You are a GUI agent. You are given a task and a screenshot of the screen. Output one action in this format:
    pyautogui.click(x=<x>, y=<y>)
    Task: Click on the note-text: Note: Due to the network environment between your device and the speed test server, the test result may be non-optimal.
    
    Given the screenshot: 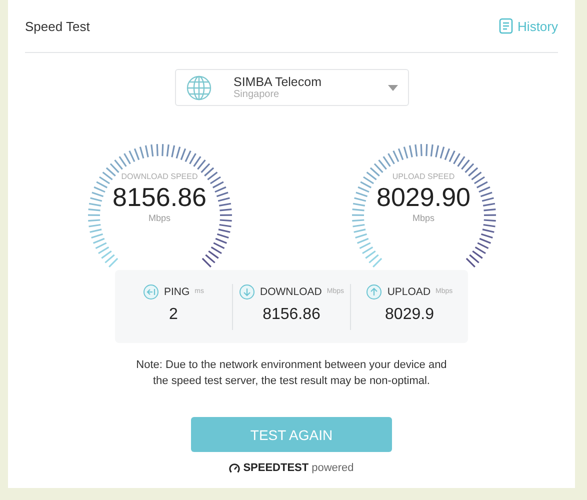 What is the action you would take?
    pyautogui.click(x=291, y=373)
    